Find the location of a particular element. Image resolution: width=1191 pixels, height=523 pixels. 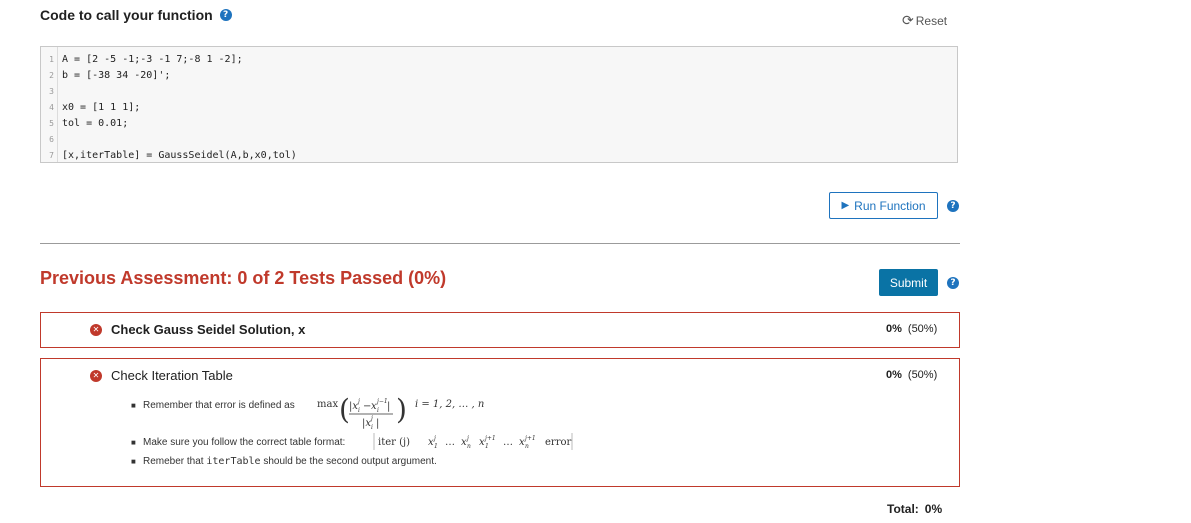

test-name: ✕ Check Iteration Table is located at coordinates (161, 375).